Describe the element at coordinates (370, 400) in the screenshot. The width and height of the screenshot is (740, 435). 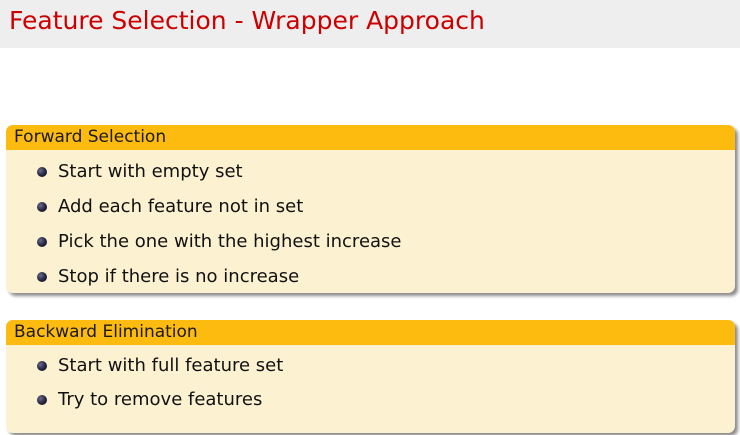
I see `list-item: Try to remove features` at that location.